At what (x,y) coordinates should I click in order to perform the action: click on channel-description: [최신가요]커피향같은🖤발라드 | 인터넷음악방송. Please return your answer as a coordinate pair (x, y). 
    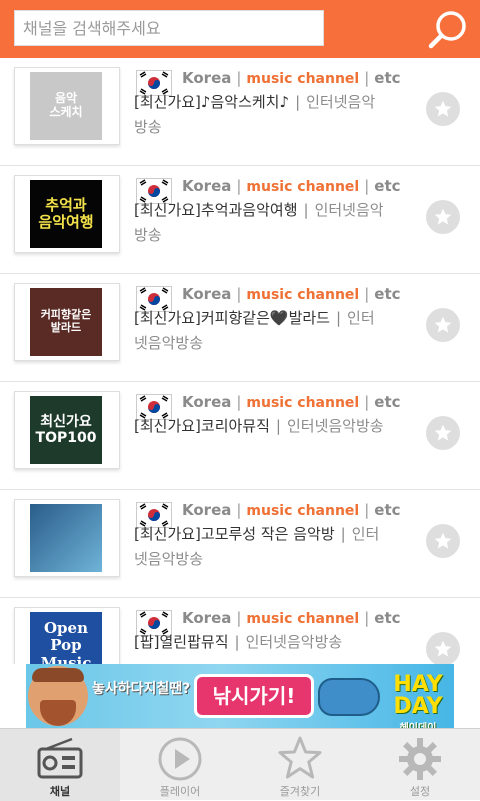
    Looking at the image, I should click on (259, 331).